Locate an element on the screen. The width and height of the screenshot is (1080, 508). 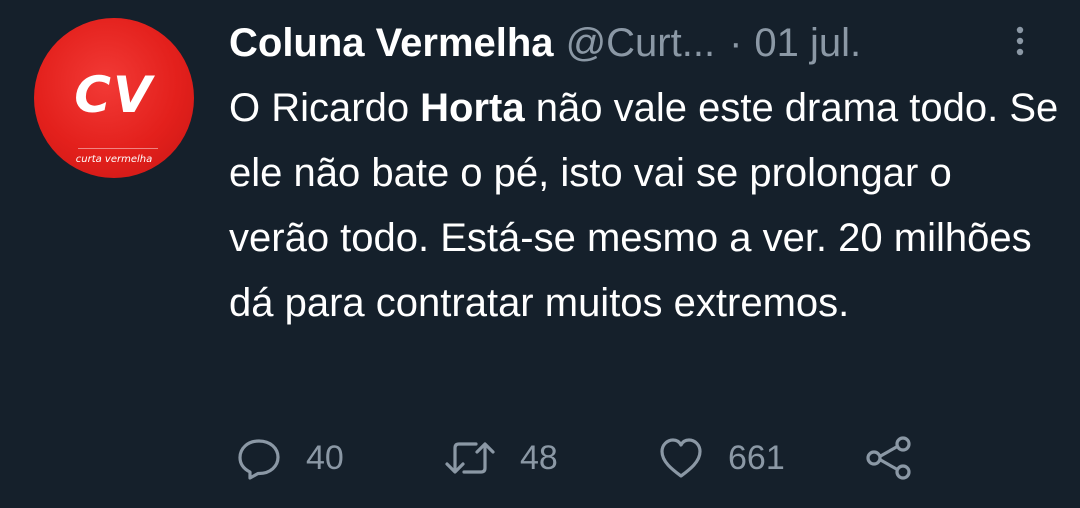
retweet-count: 48 is located at coordinates (539, 458).